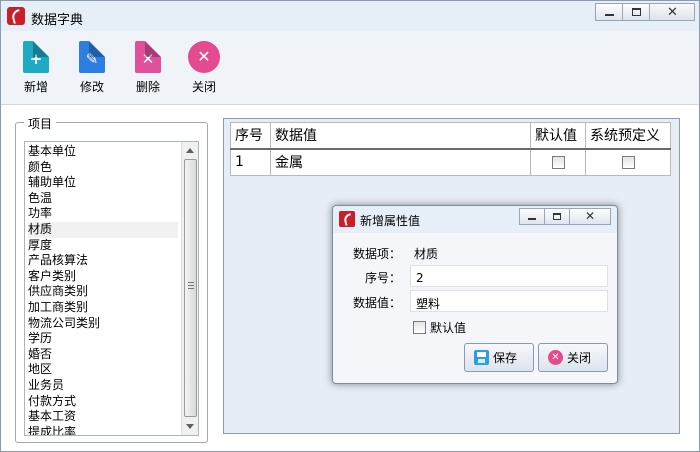  I want to click on list-item: 颜色, so click(103, 168).